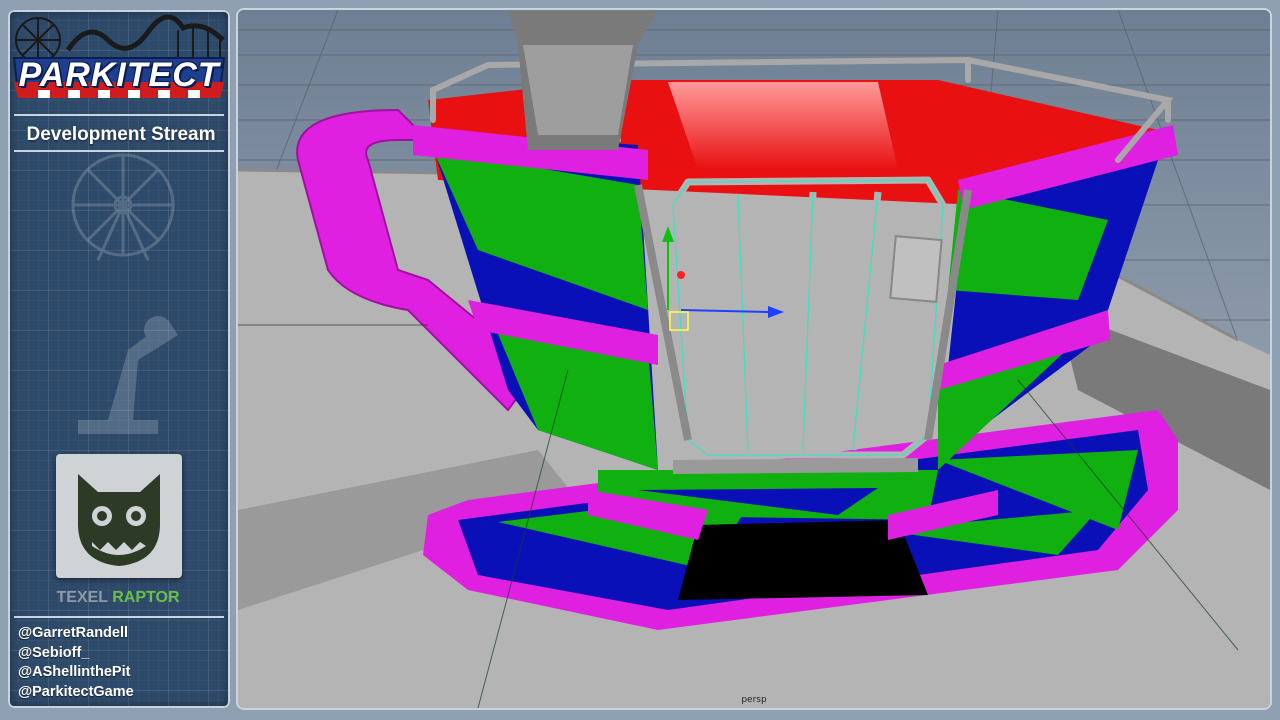 The width and height of the screenshot is (1280, 720). Describe the element at coordinates (123, 300) in the screenshot. I see `ferris-wheel-icon` at that location.